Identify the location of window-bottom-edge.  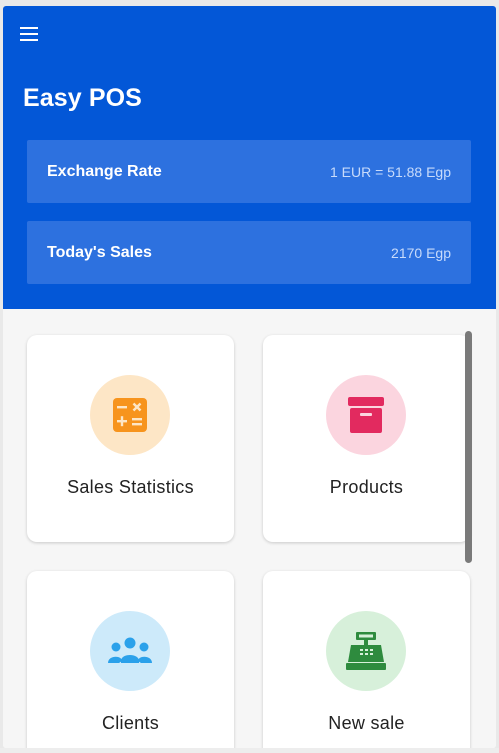
(249, 750).